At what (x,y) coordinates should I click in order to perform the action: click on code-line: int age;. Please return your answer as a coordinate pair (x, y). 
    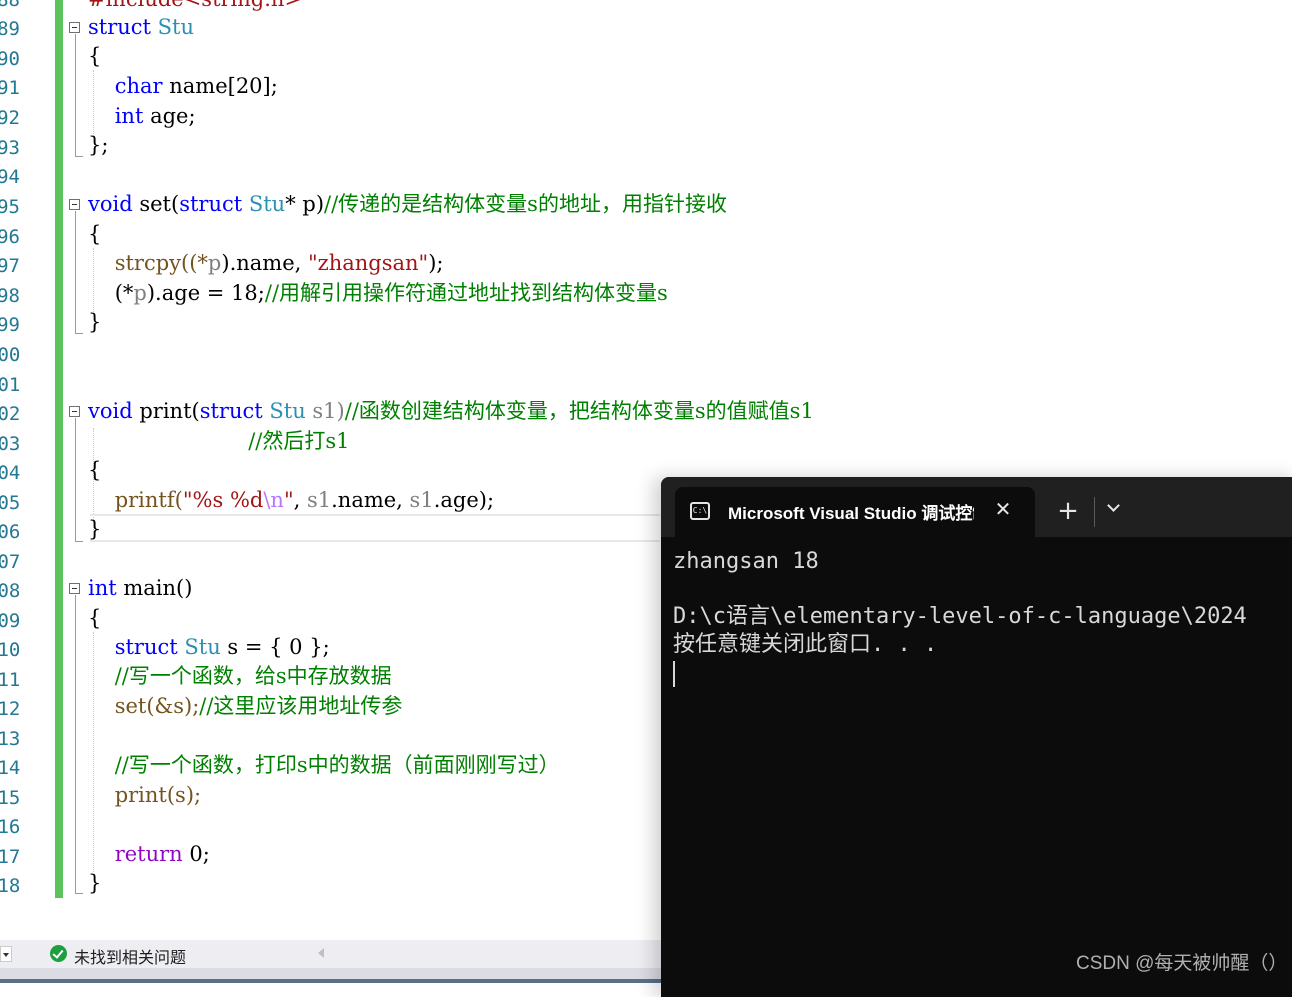
    Looking at the image, I should click on (142, 116).